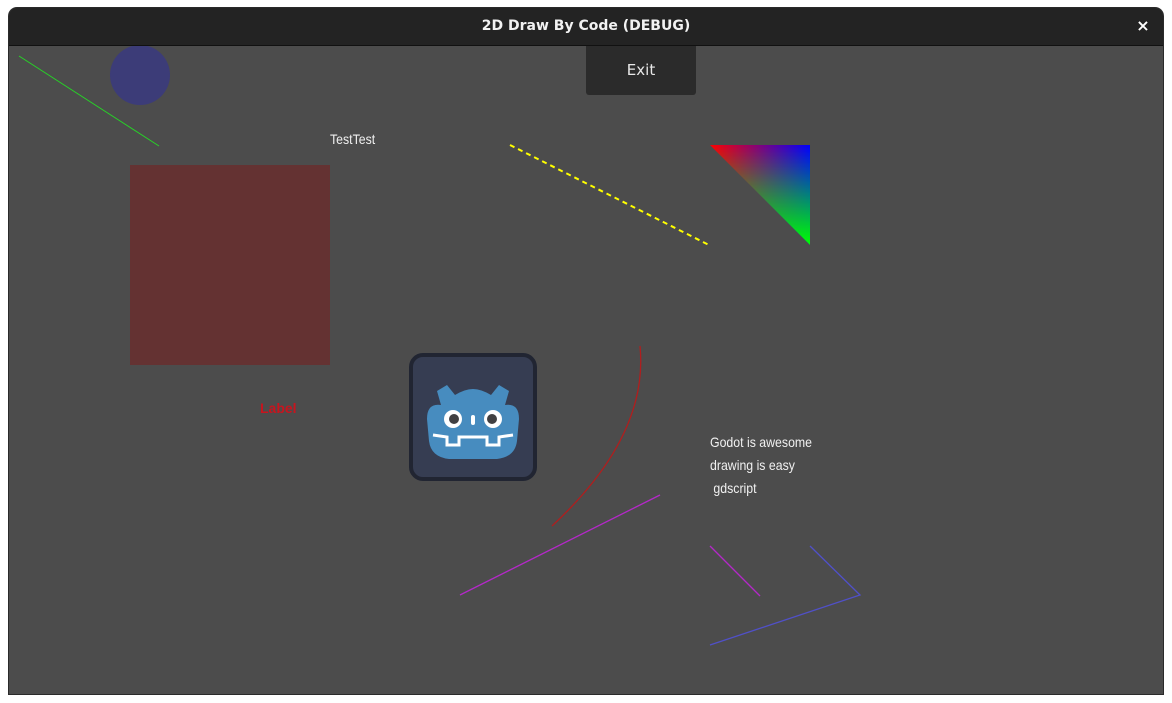 The height and width of the screenshot is (703, 1172). Describe the element at coordinates (473, 417) in the screenshot. I see `godot-logo-icon` at that location.